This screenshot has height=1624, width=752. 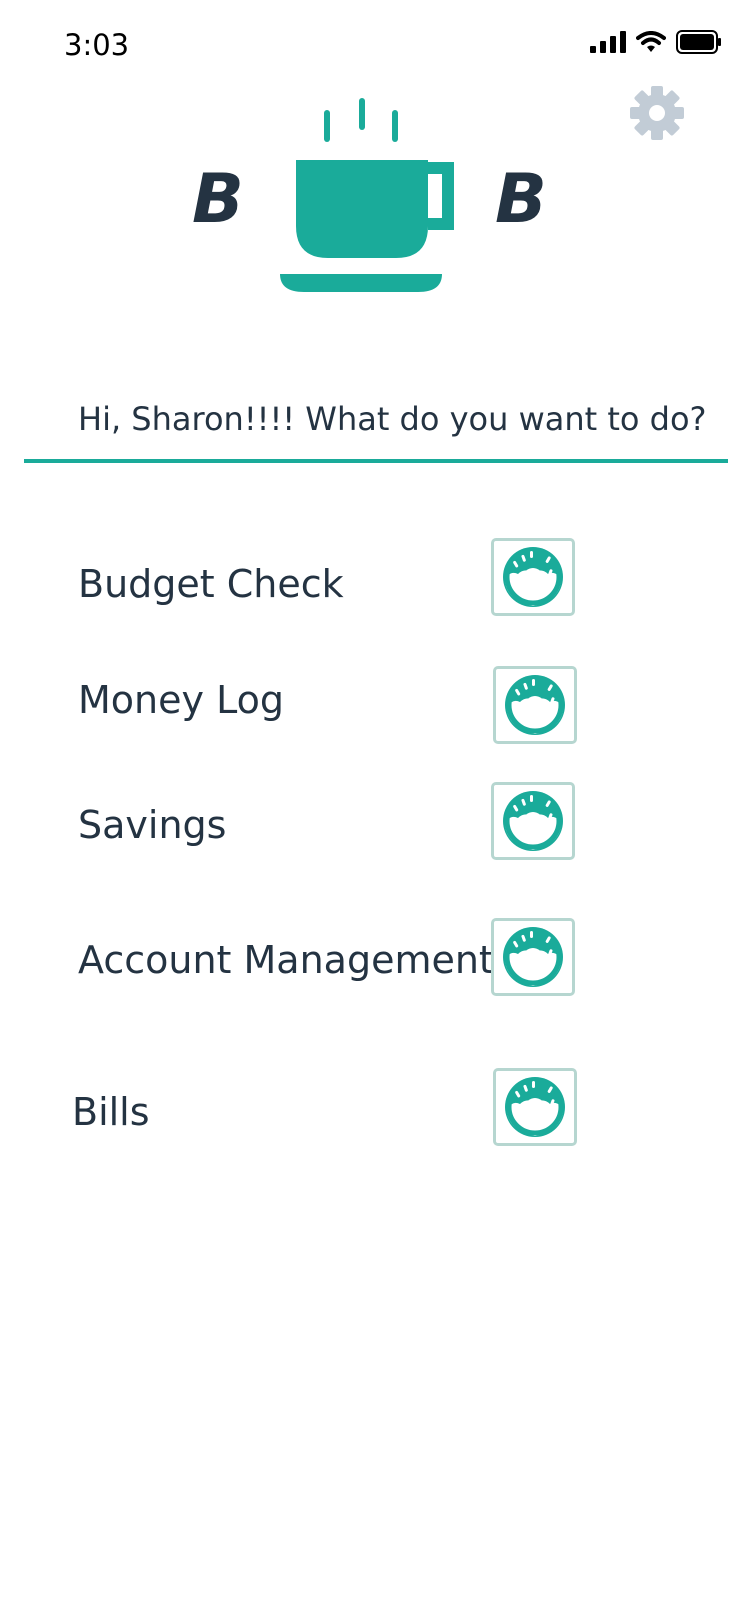 I want to click on status-time: 3:03, so click(x=97, y=45).